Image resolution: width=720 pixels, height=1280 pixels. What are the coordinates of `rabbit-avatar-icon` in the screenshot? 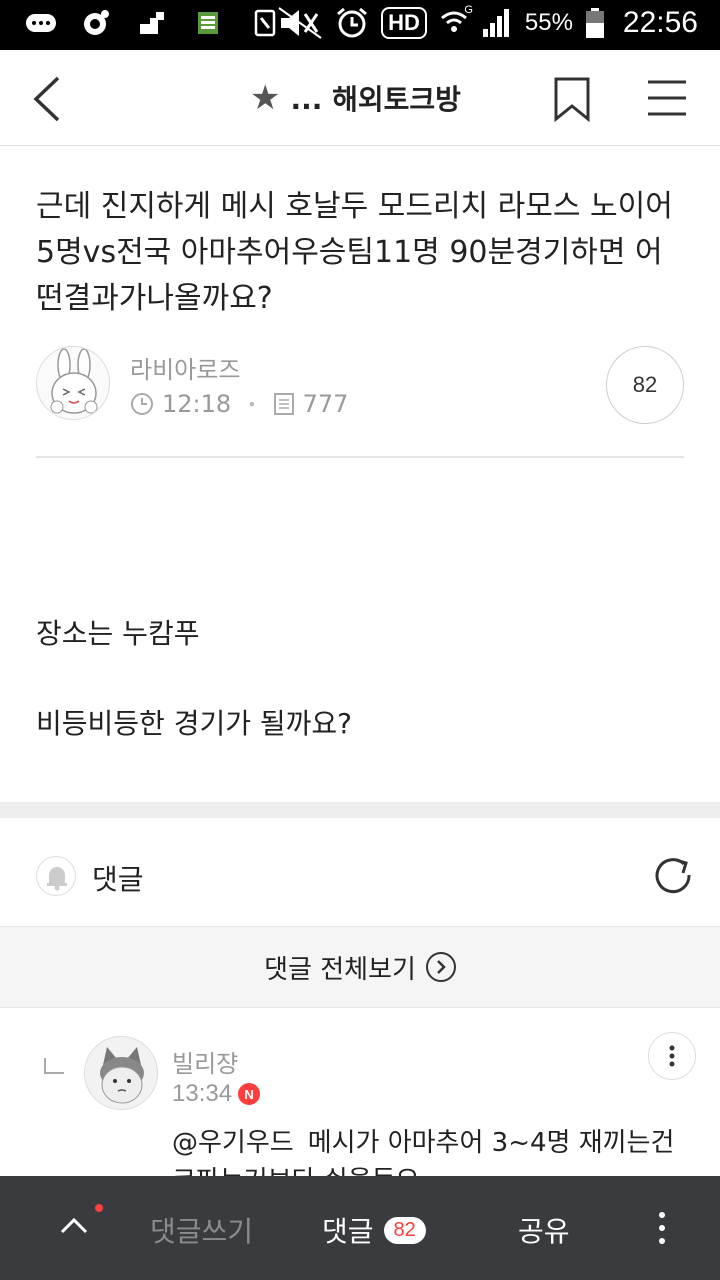 It's located at (74, 381).